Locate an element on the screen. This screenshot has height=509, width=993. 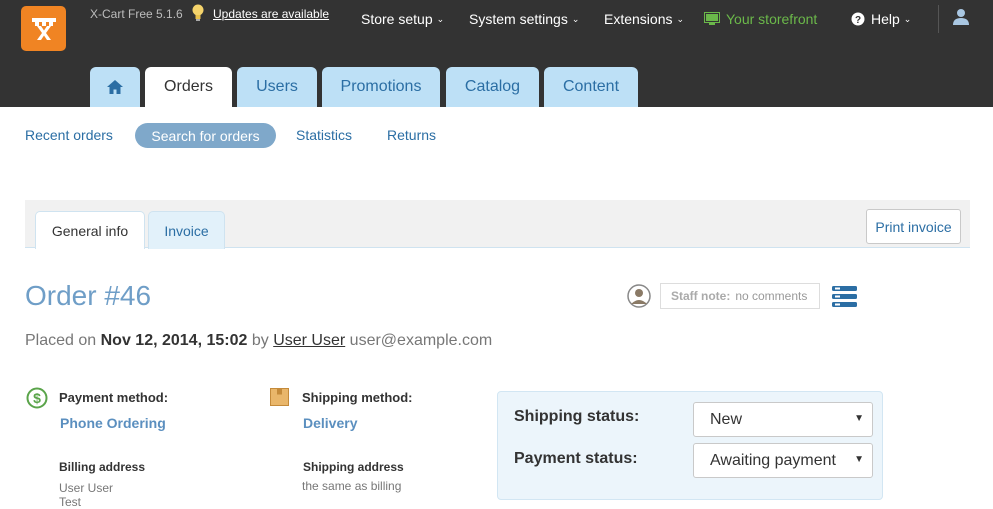
print-invoice-button: Print invoice is located at coordinates (913, 226).